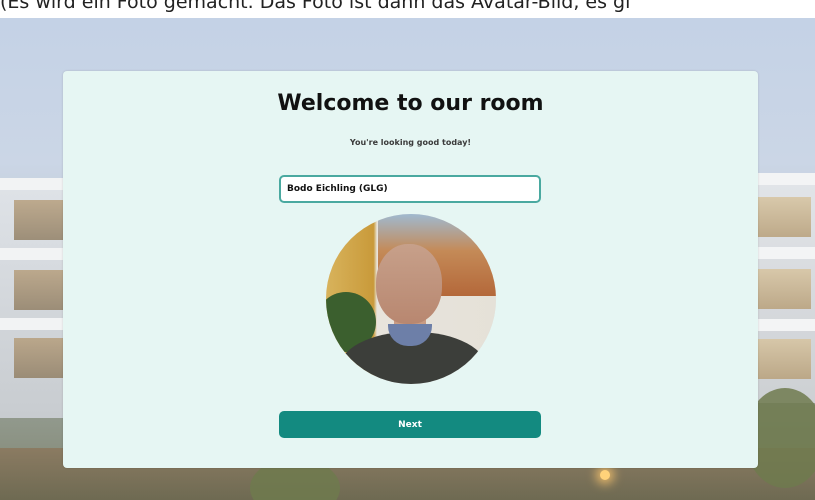 The image size is (815, 500). Describe the element at coordinates (781, 288) in the screenshot. I see `building-right` at that location.